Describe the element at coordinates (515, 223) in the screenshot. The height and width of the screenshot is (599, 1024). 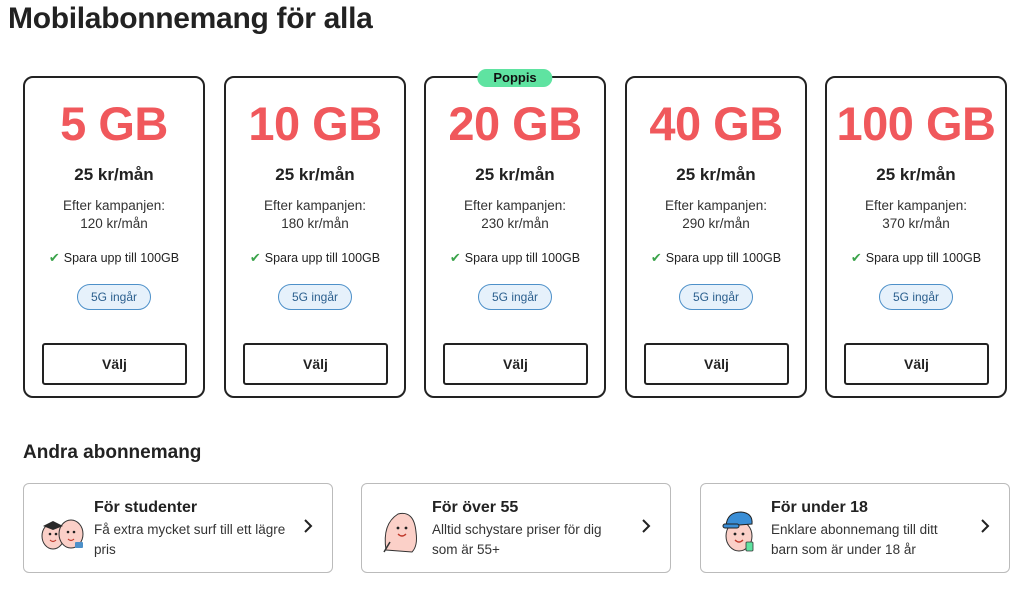
I see `plan-after-campaign-price: 230 kr/mån` at that location.